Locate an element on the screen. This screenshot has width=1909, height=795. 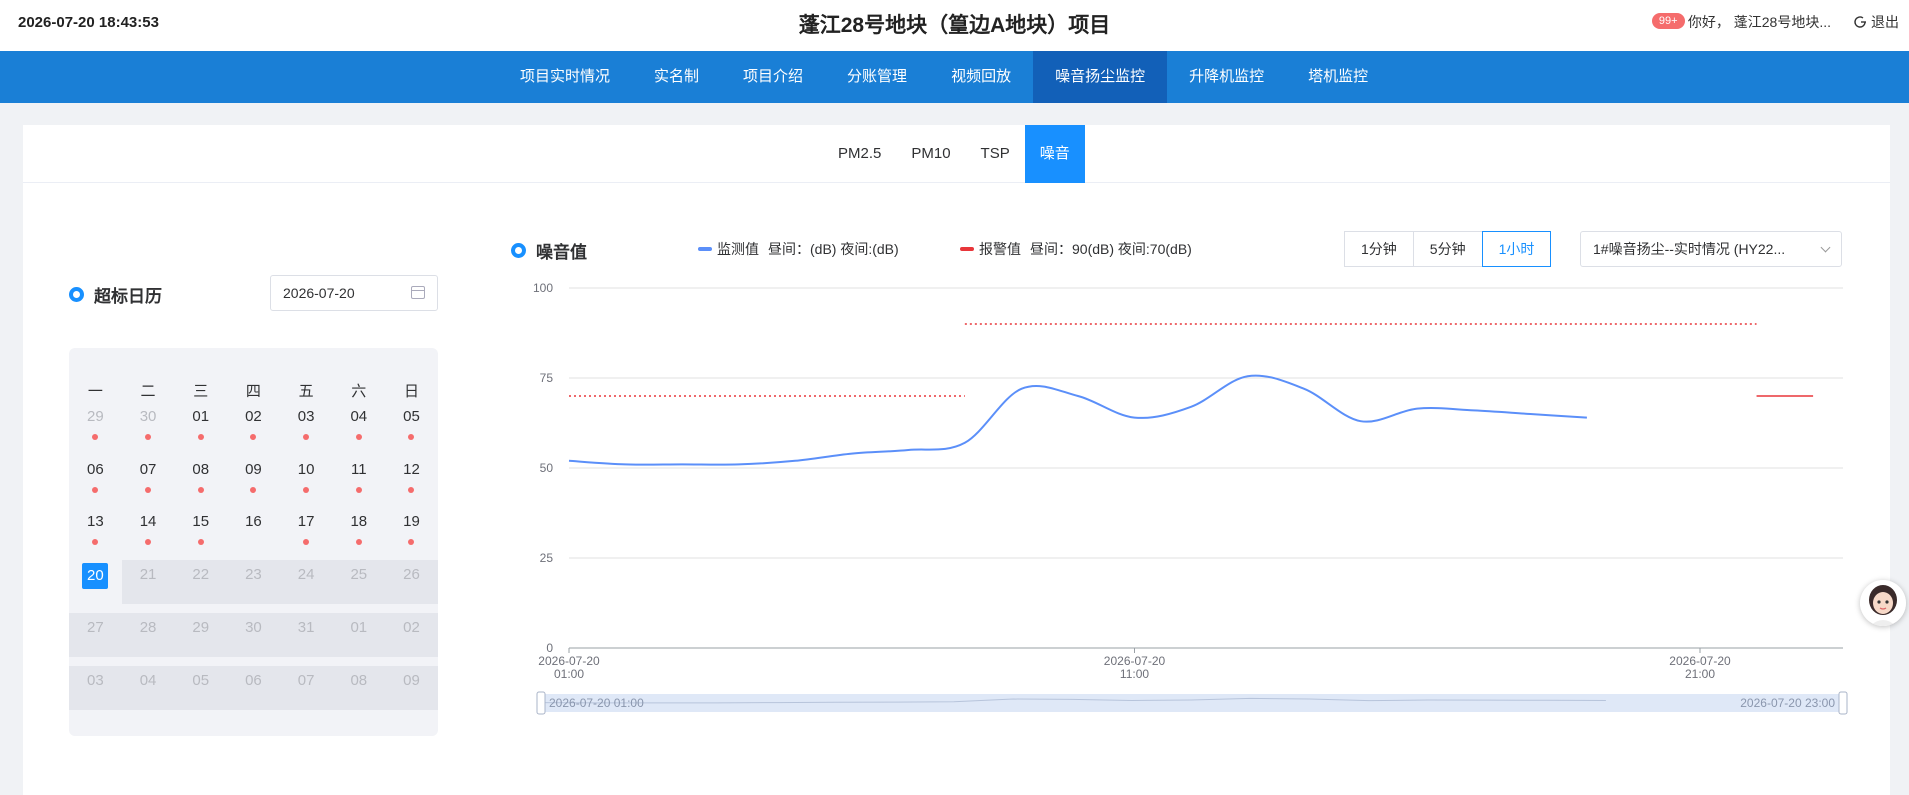
calendar-day: 26 is located at coordinates (411, 582).